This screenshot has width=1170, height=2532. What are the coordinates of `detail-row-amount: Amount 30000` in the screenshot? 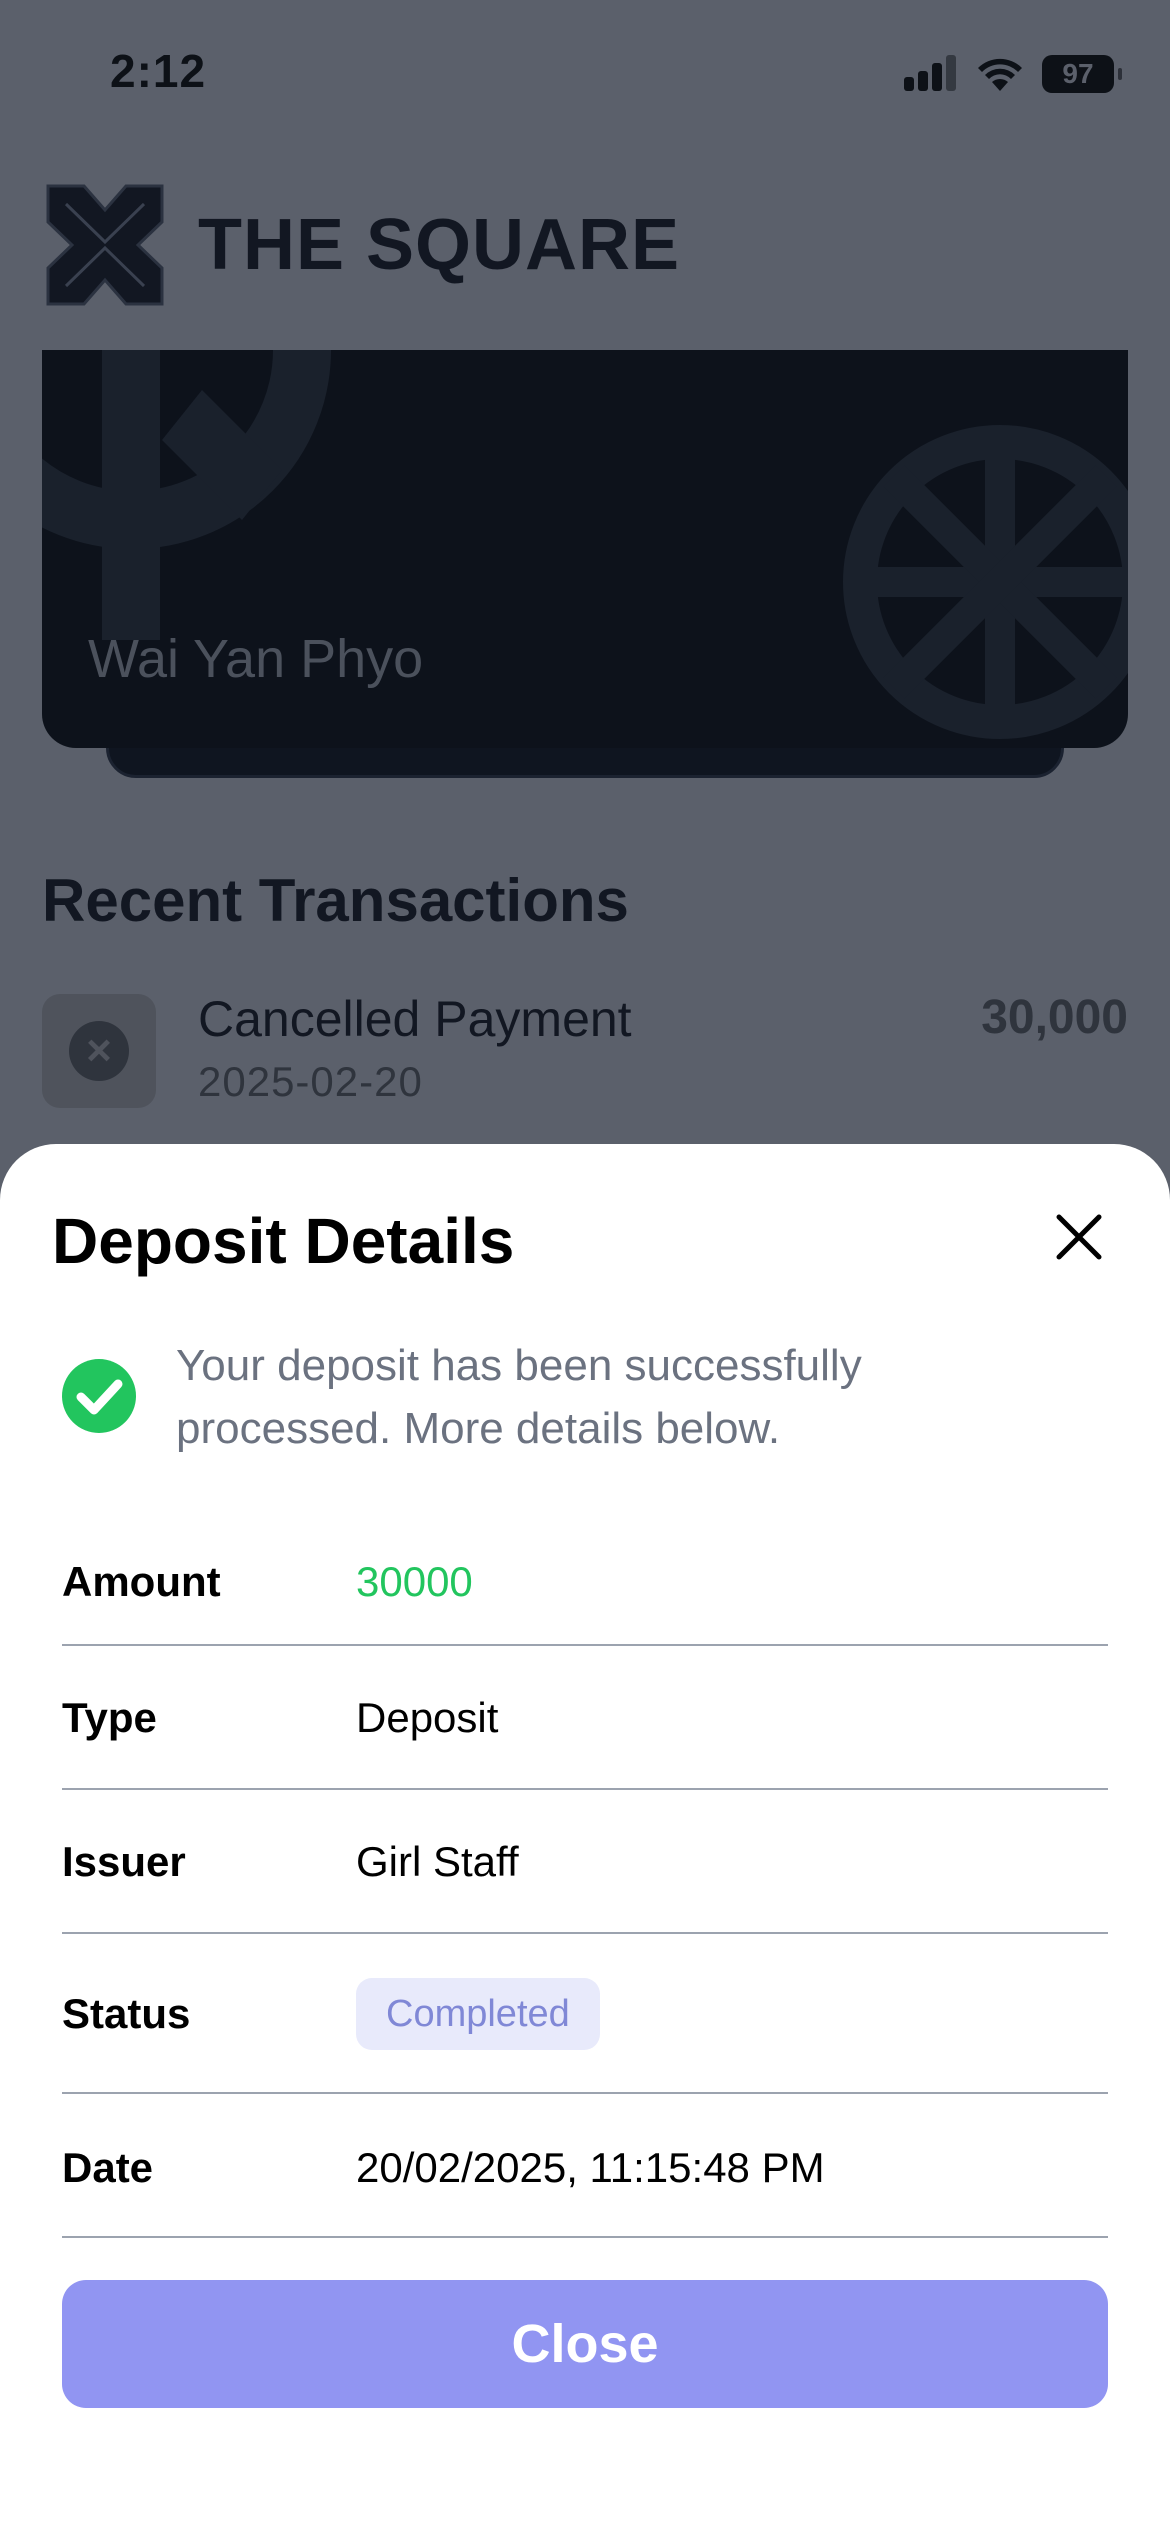 It's located at (585, 1590).